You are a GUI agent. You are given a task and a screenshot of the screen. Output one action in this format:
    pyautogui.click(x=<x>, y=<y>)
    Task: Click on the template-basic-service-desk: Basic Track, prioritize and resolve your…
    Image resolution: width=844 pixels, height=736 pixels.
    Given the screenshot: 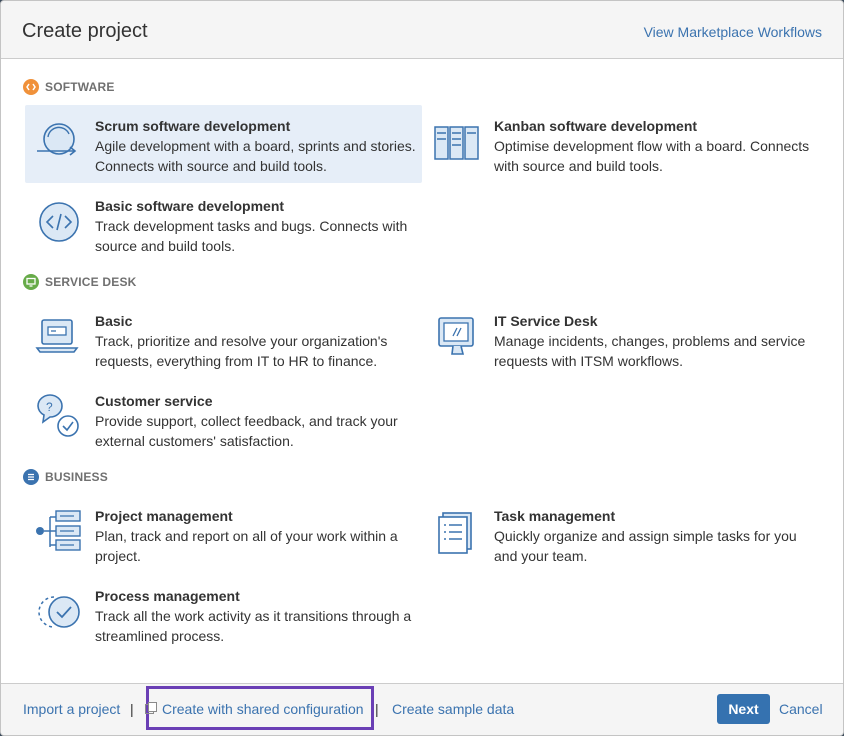 What is the action you would take?
    pyautogui.click(x=223, y=339)
    